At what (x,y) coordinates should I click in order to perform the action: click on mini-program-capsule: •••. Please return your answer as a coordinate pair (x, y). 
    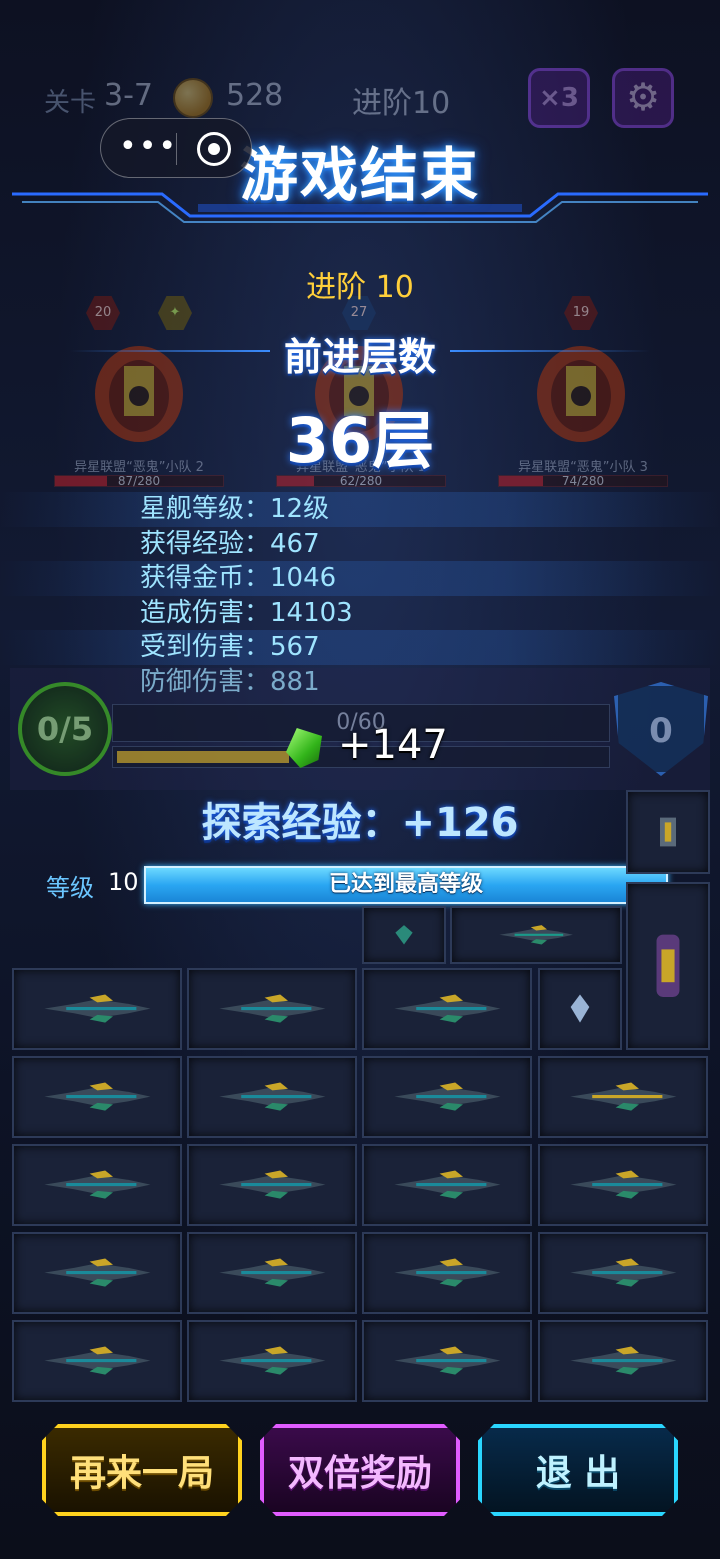
    Looking at the image, I should click on (176, 148).